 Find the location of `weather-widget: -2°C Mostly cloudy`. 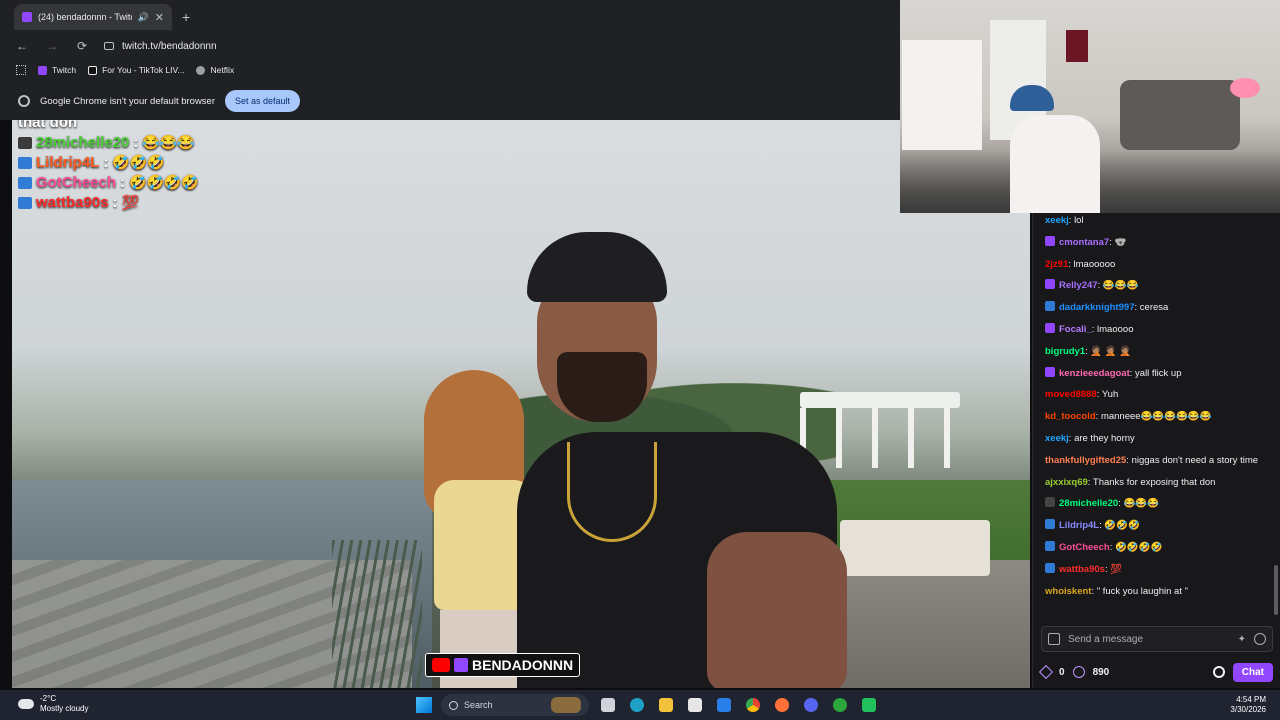

weather-widget: -2°C Mostly cloudy is located at coordinates (53, 704).